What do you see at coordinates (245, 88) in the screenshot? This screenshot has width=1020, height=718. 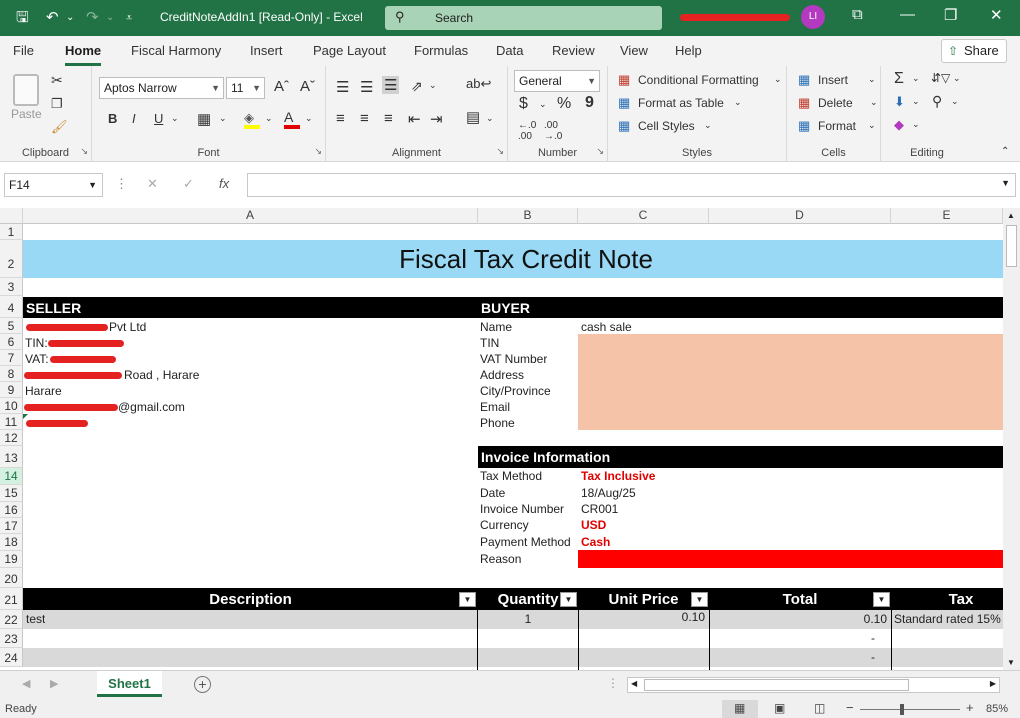 I see `font-size-combo: 11 ▼` at bounding box center [245, 88].